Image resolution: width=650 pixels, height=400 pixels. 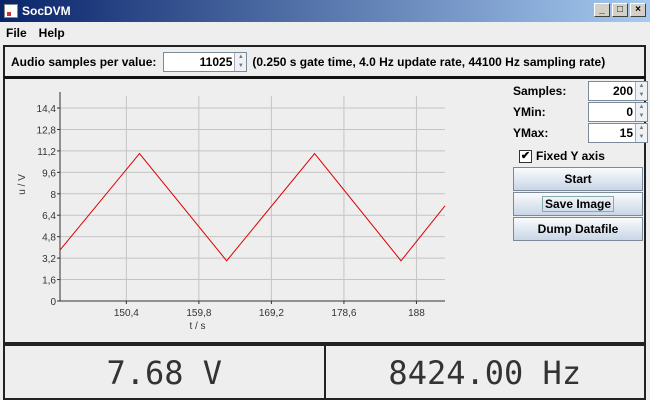 What do you see at coordinates (525, 156) in the screenshot?
I see `checkmark-icon: ✔` at bounding box center [525, 156].